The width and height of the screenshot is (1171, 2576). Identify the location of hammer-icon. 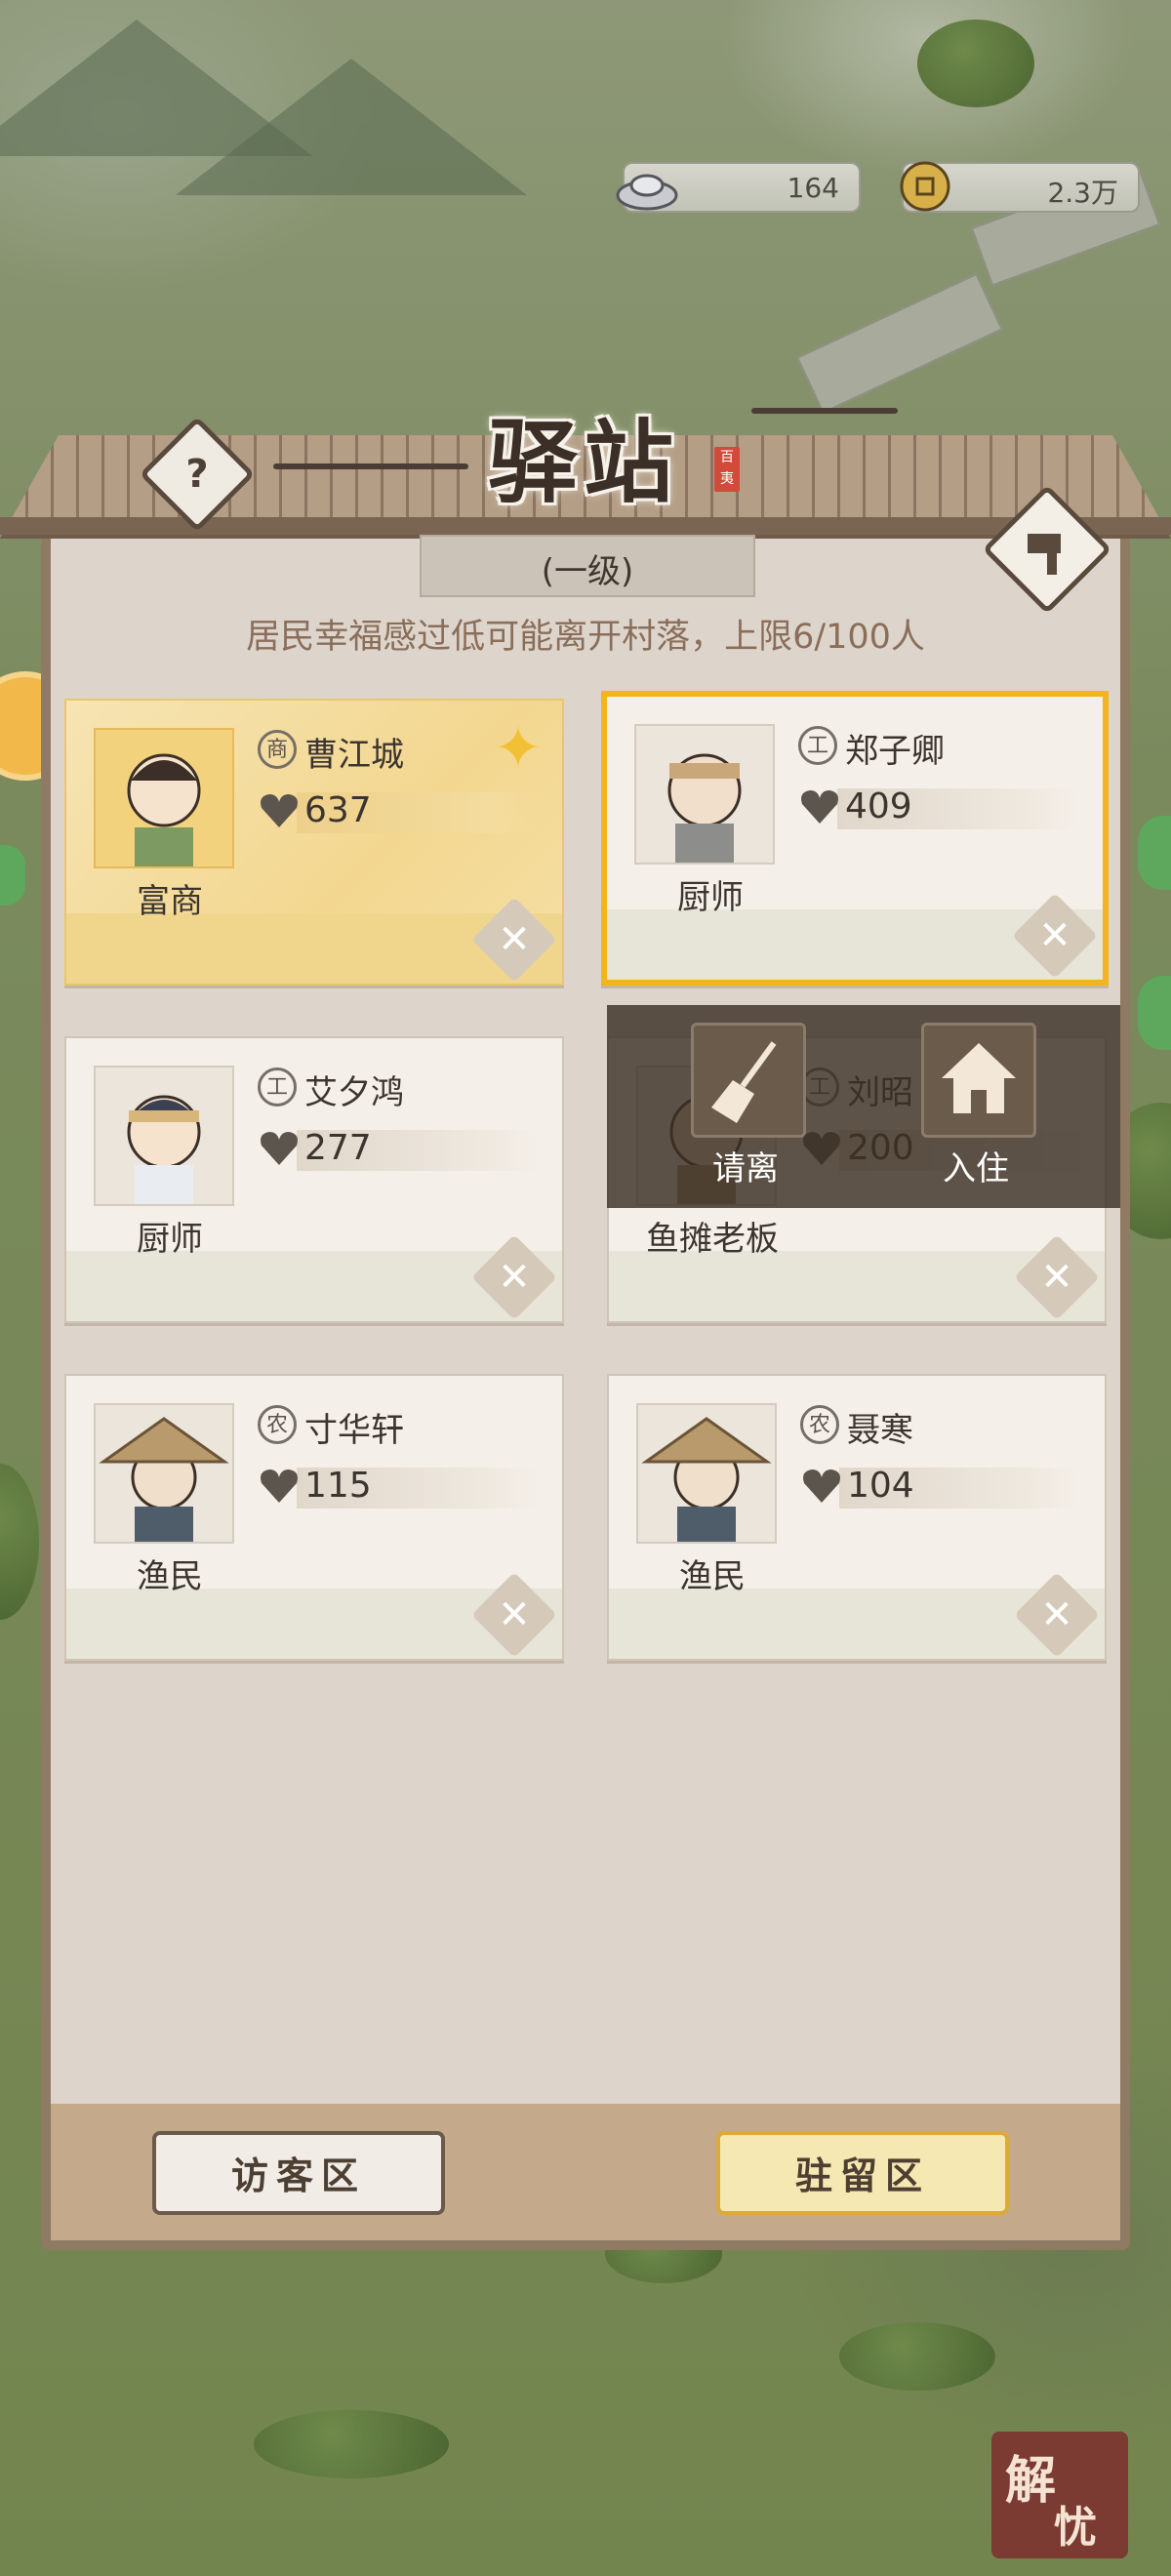
(1044, 554).